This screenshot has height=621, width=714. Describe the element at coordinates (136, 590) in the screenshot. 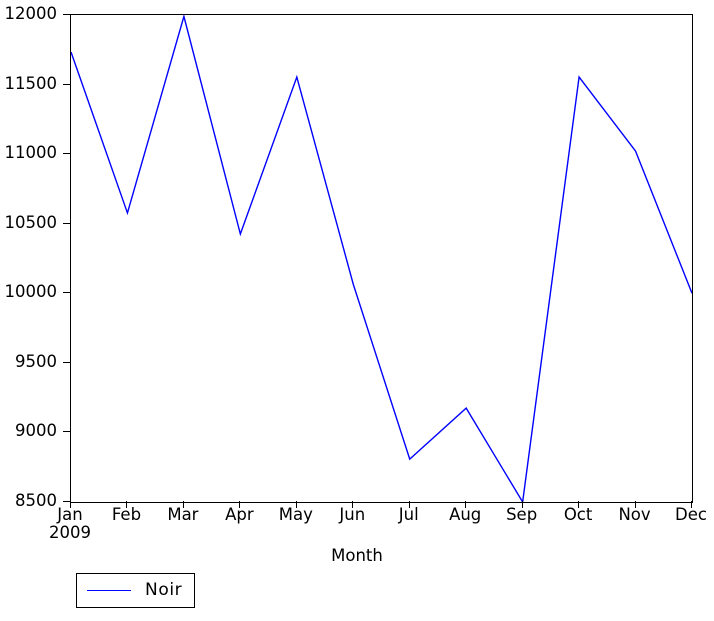

I see `legend: Noir` at that location.